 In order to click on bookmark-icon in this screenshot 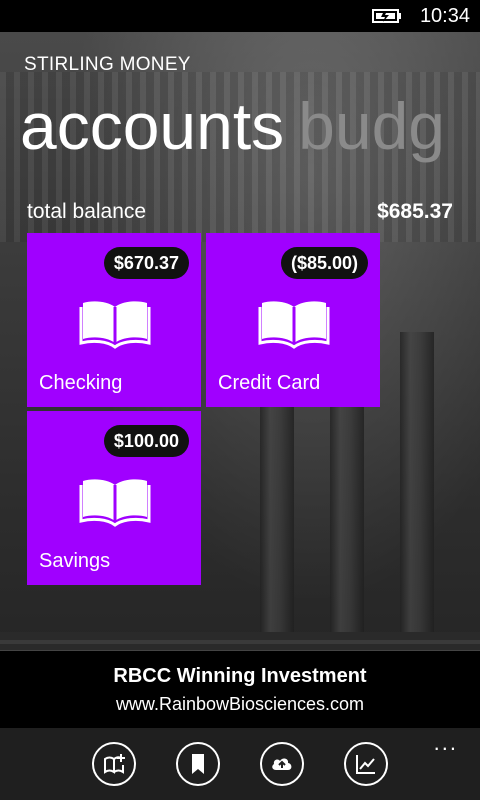, I will do `click(198, 764)`.